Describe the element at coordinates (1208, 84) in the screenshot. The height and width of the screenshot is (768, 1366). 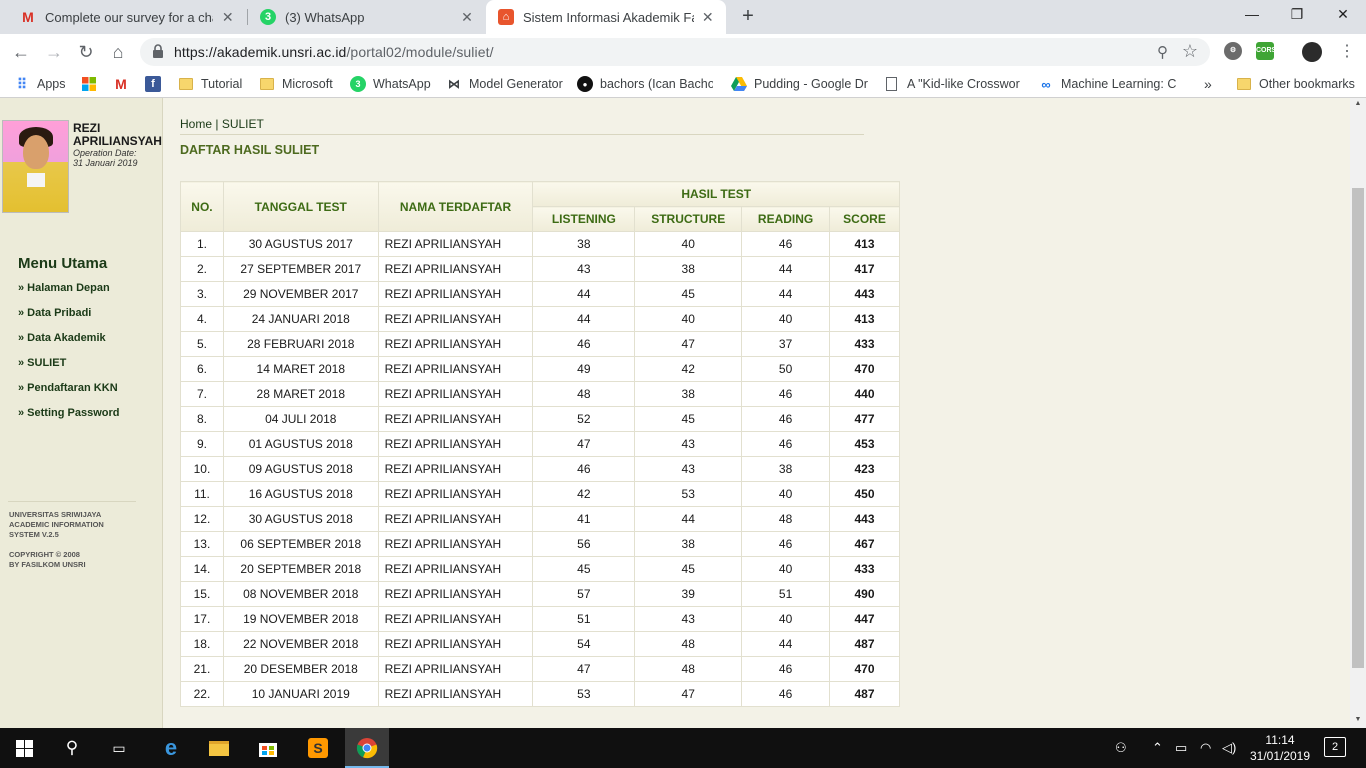
I see `more-bookmarks-chevron: »` at that location.